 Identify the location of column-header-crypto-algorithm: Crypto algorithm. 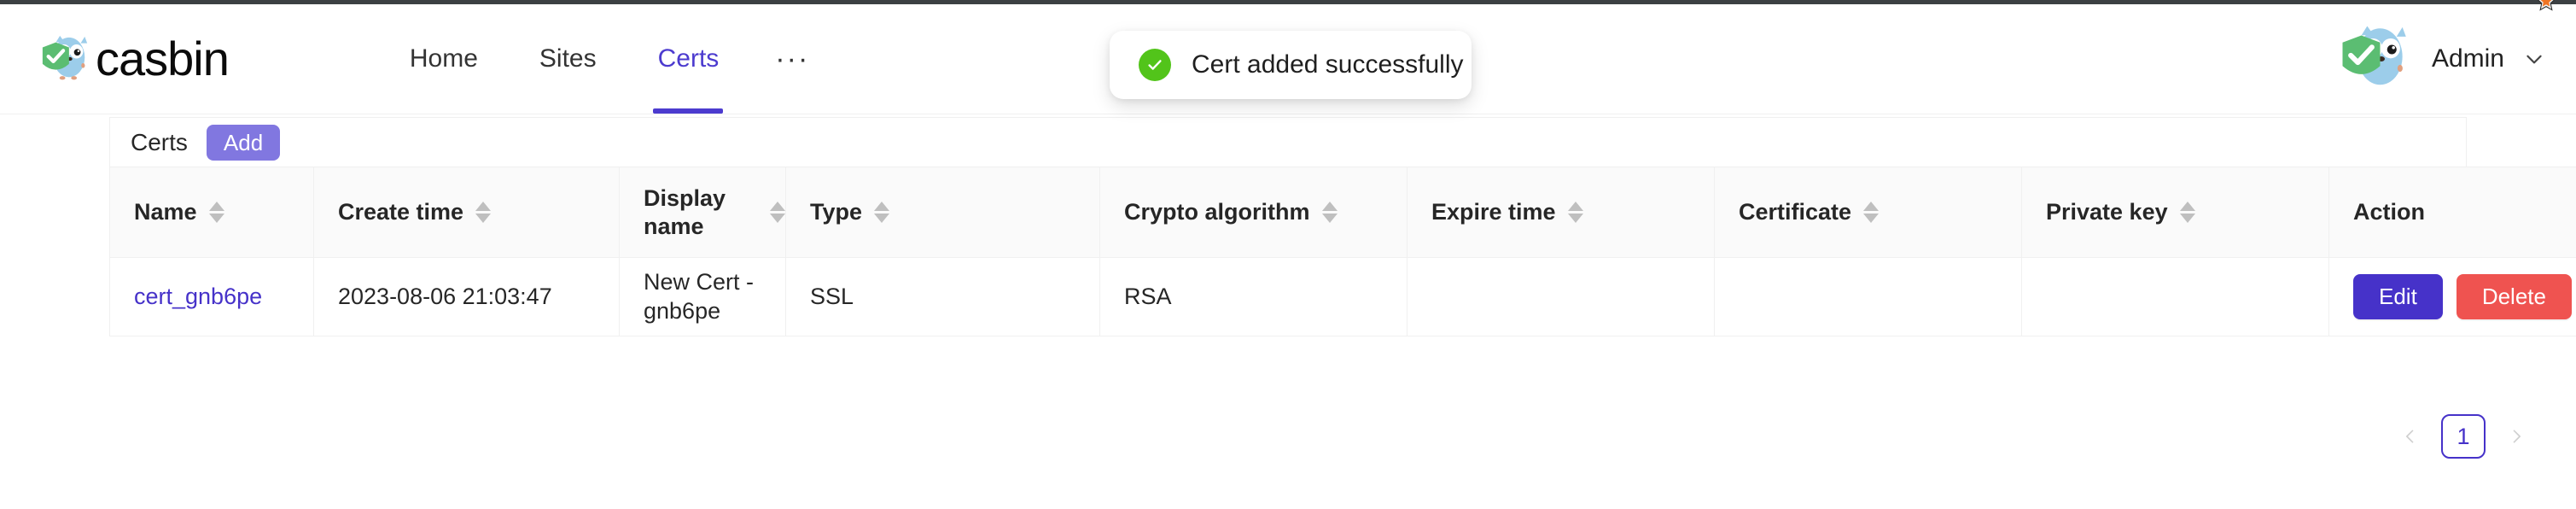
(1253, 212).